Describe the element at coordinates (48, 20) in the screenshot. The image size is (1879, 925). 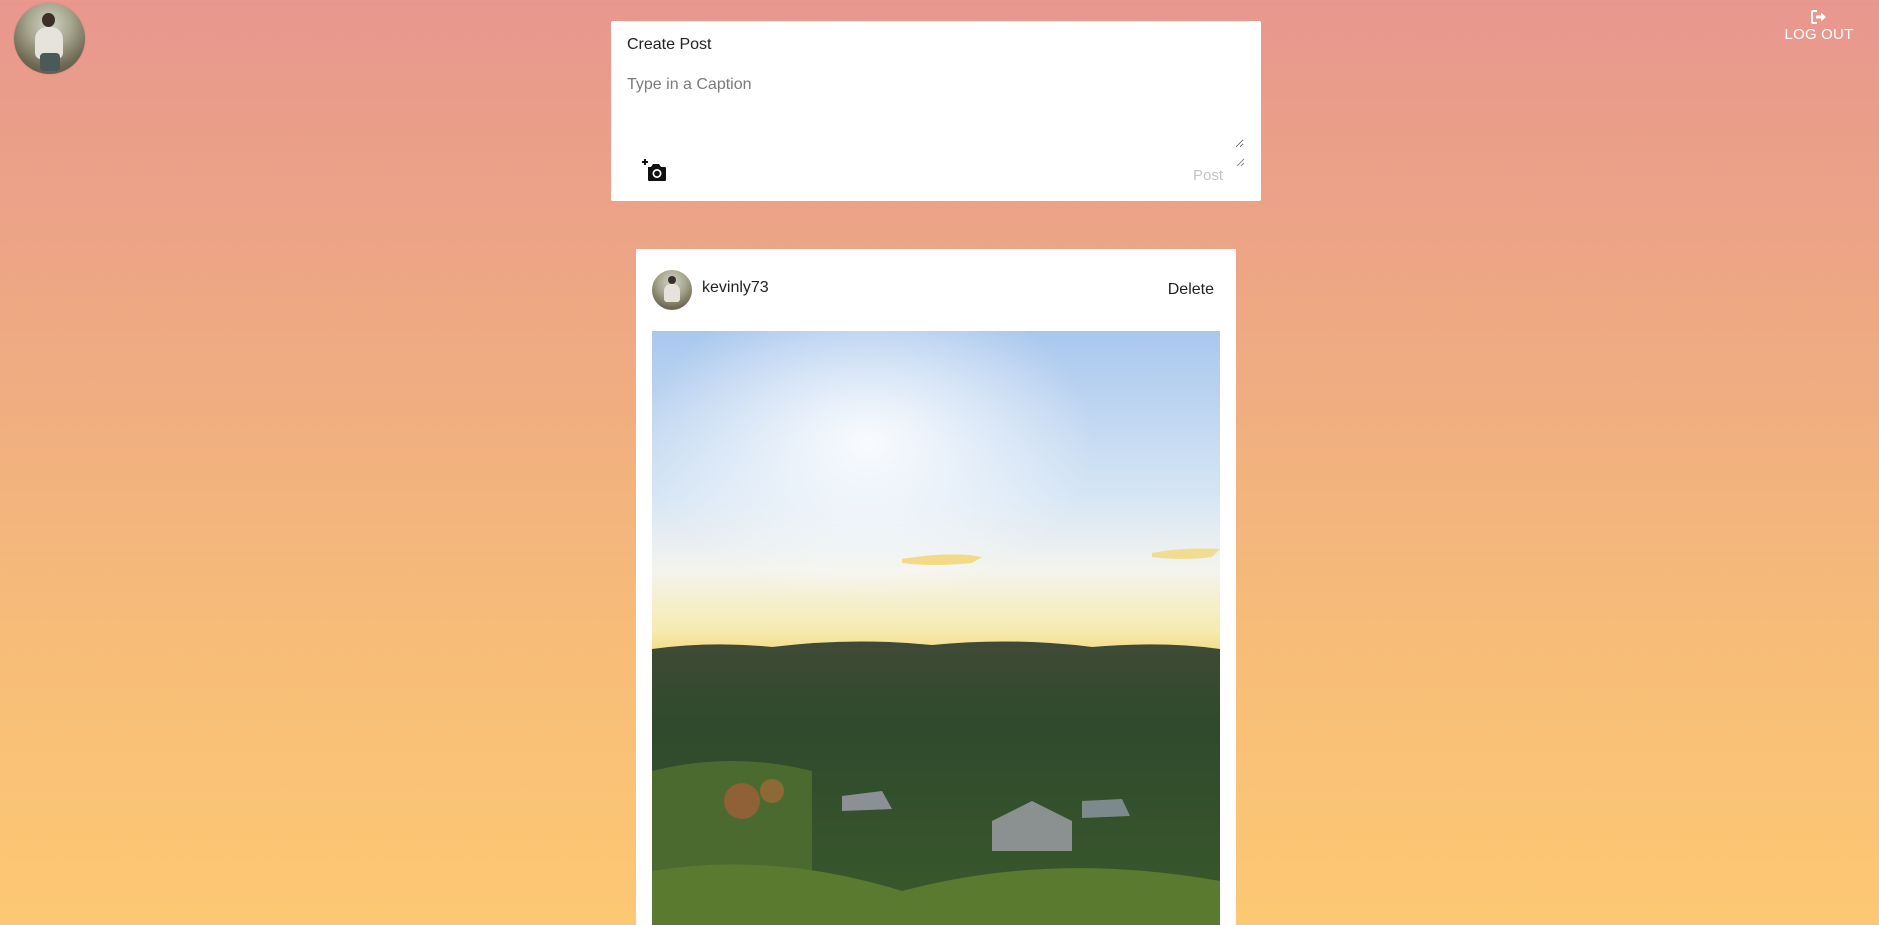
I see `avatar-figure-head` at that location.